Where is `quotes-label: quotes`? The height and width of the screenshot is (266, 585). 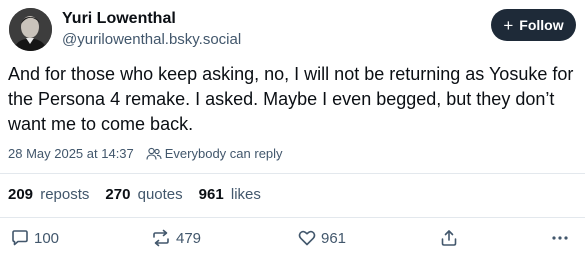 quotes-label: quotes is located at coordinates (160, 194).